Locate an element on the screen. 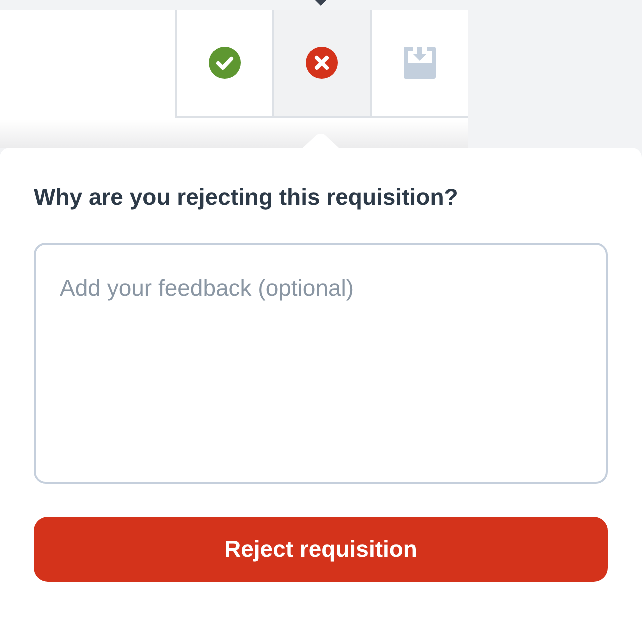  reject-action-button is located at coordinates (321, 64).